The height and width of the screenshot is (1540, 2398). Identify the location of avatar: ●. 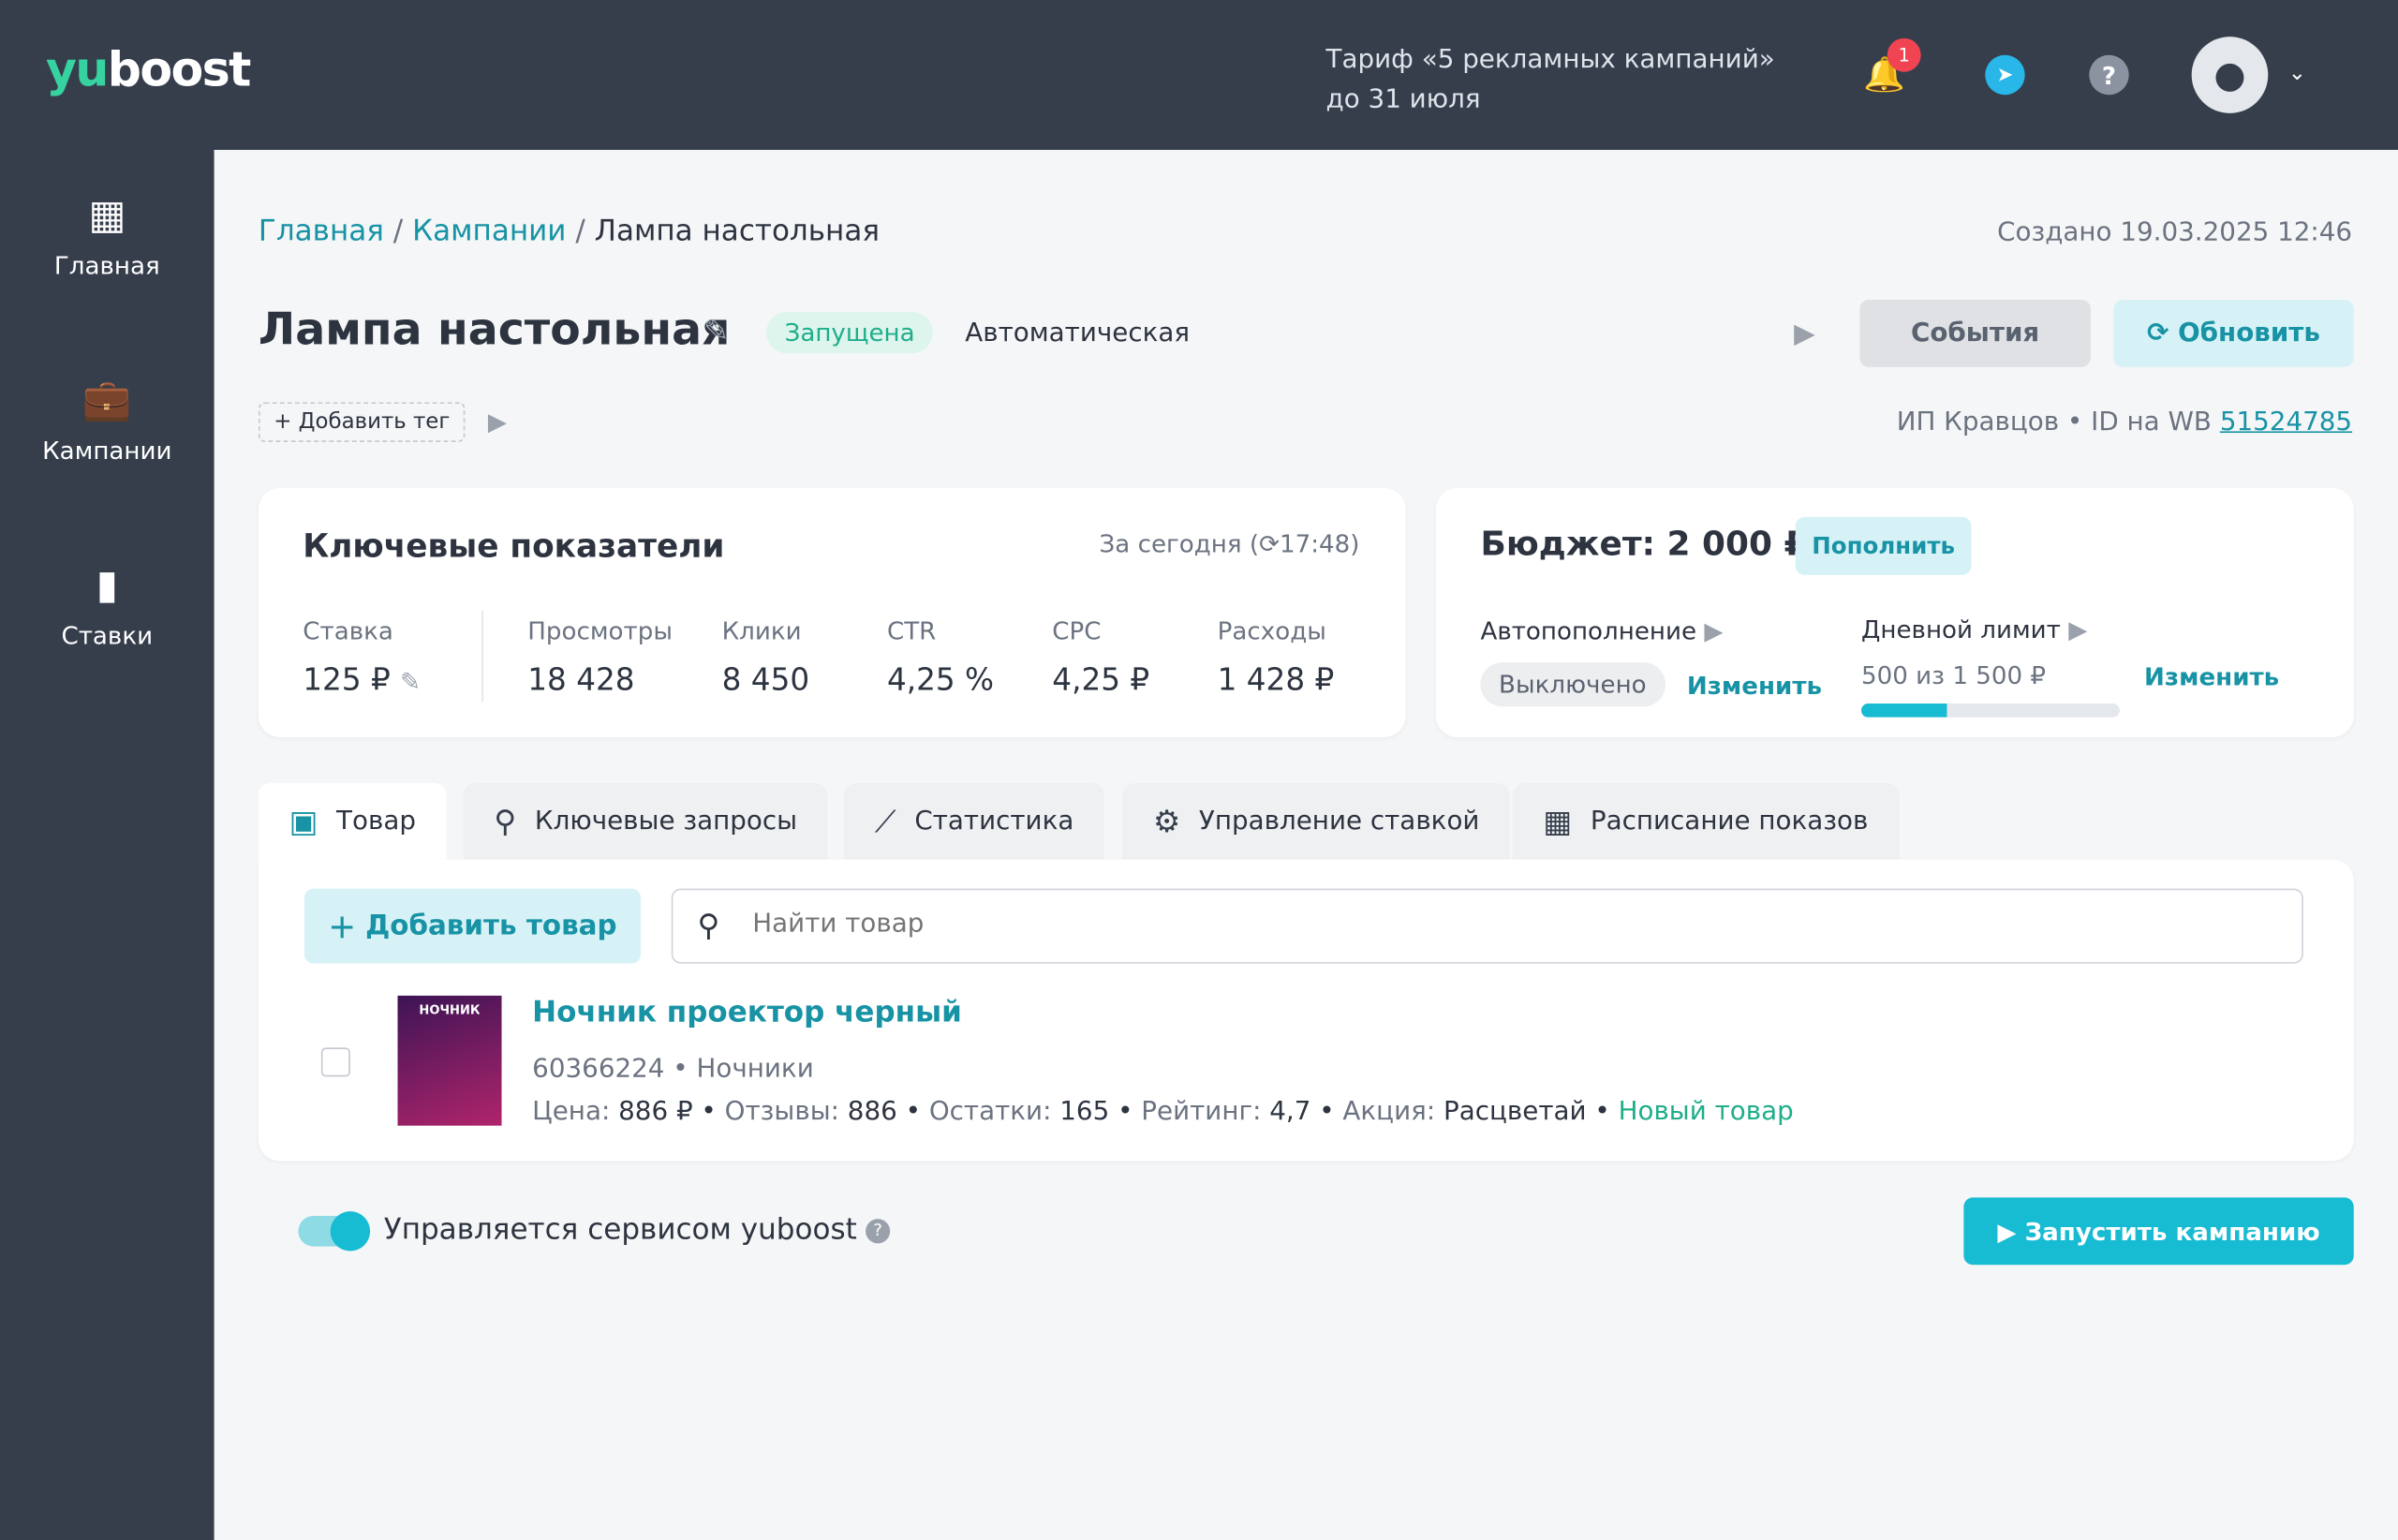
(2230, 75).